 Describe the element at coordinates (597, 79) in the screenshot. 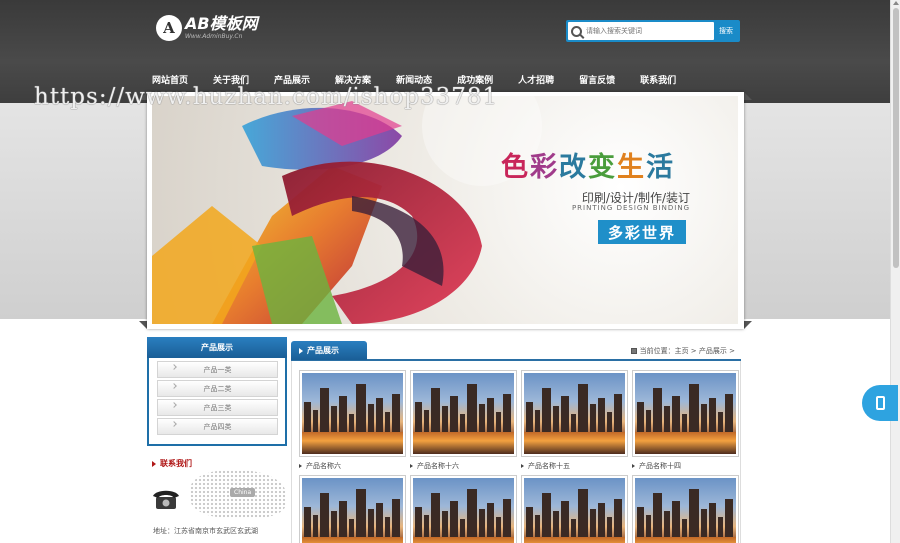

I see `nav-item-feedback: 留言反馈` at that location.